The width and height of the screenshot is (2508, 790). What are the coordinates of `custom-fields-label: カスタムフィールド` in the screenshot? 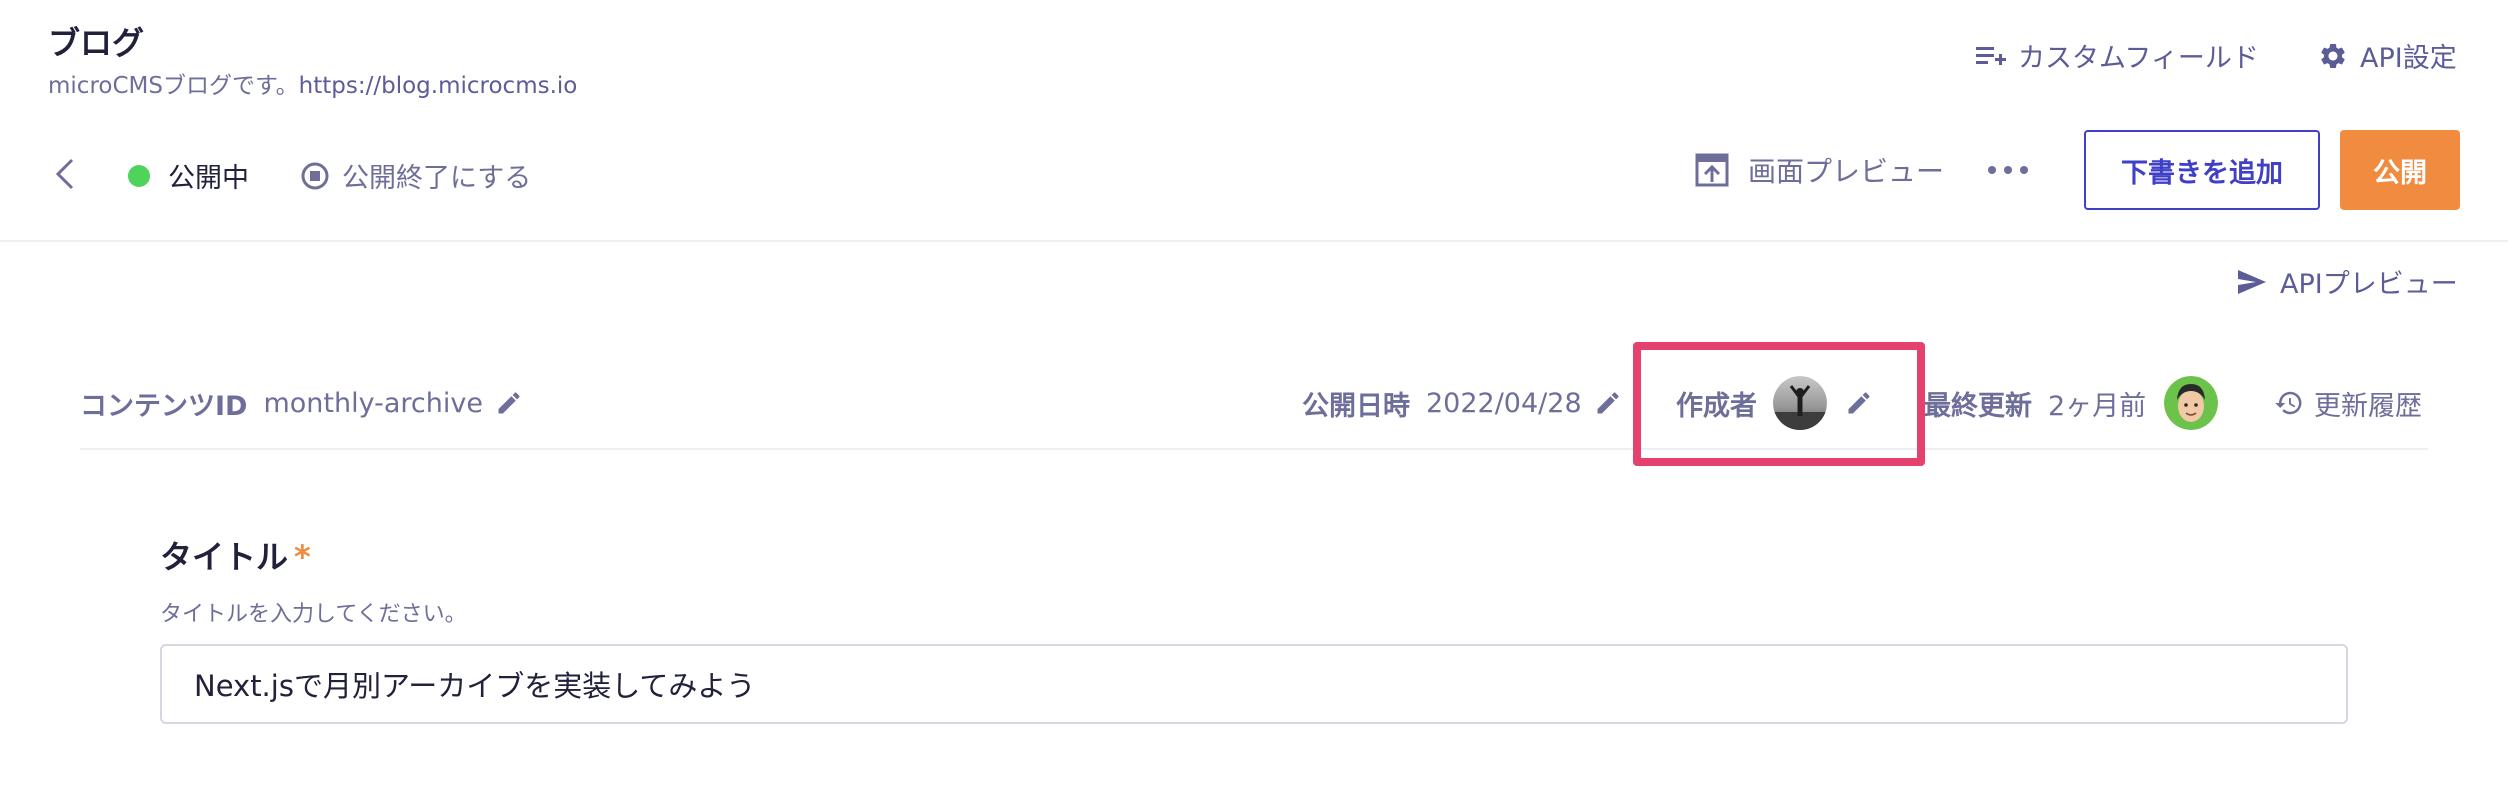 It's located at (2138, 58).